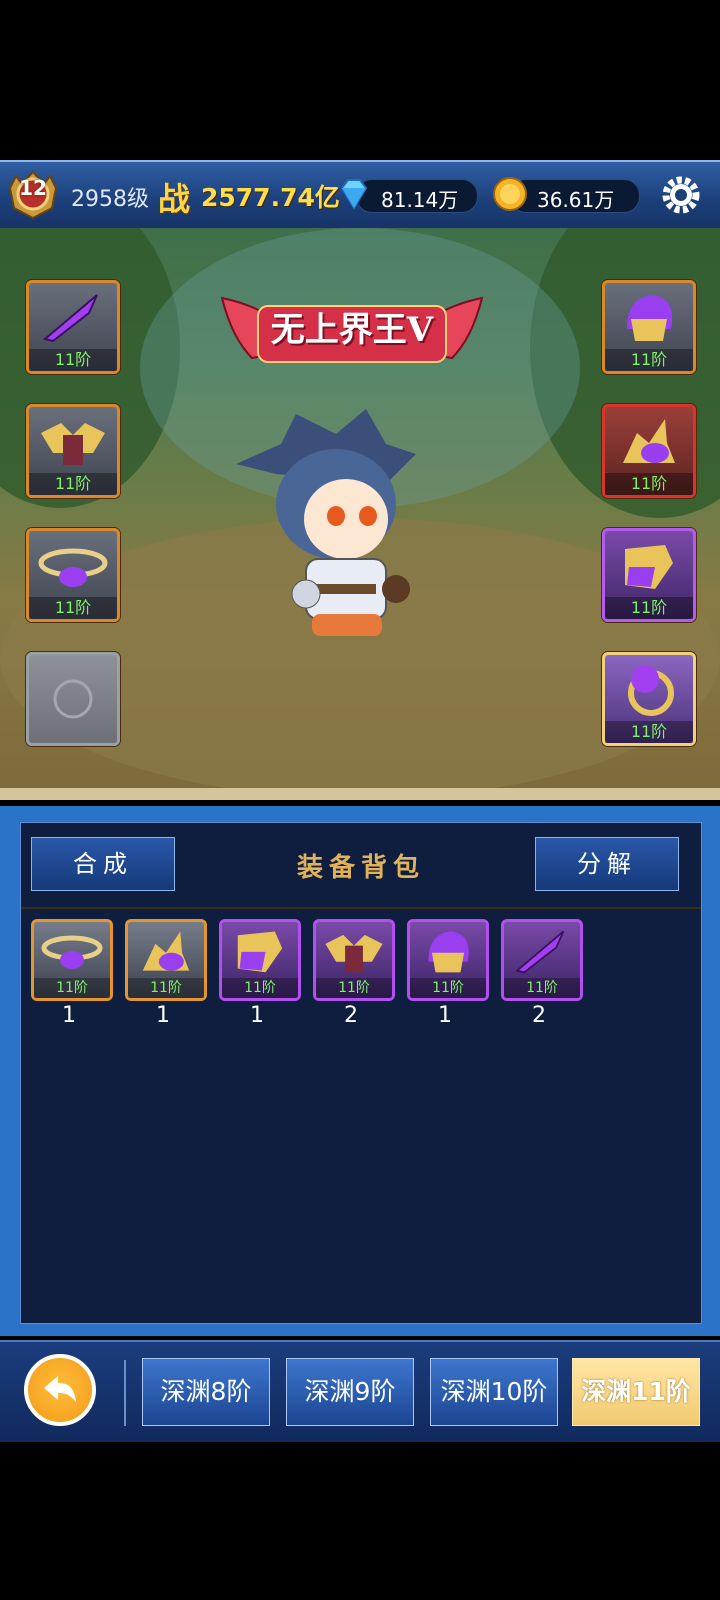 The width and height of the screenshot is (720, 1600). I want to click on bottom-nav: 深渊8阶 深渊9阶 深渊10阶 深渊11阶, so click(360, 1391).